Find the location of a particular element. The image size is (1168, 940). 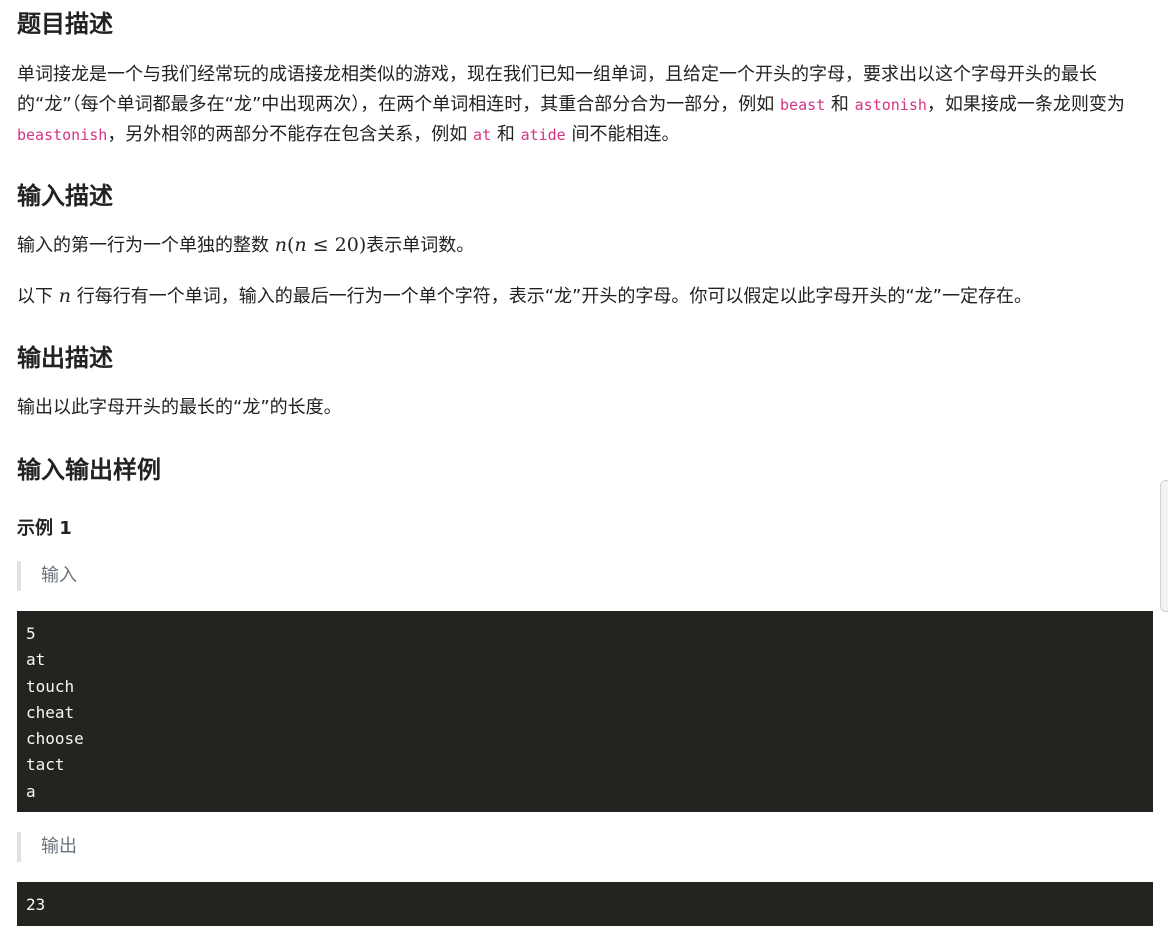

example-label: 示例 1 is located at coordinates (44, 528).